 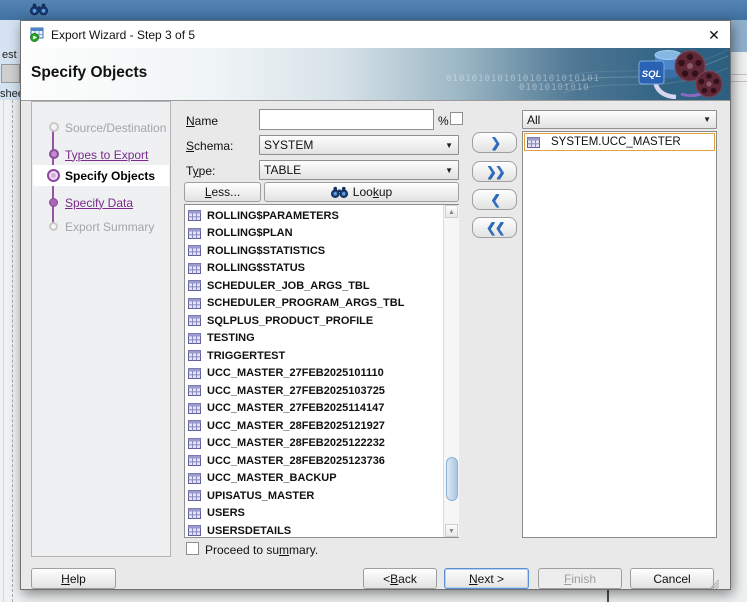 I want to click on available-object-row: ROLLING$PLAN, so click(x=315, y=234).